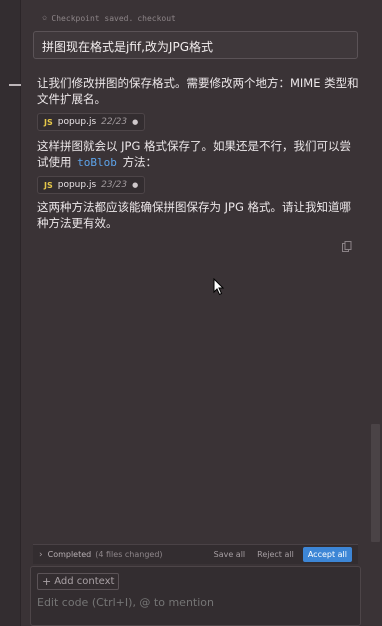 This screenshot has height=626, width=382. What do you see at coordinates (114, 185) in the screenshot?
I see `change-count: 23/23` at bounding box center [114, 185].